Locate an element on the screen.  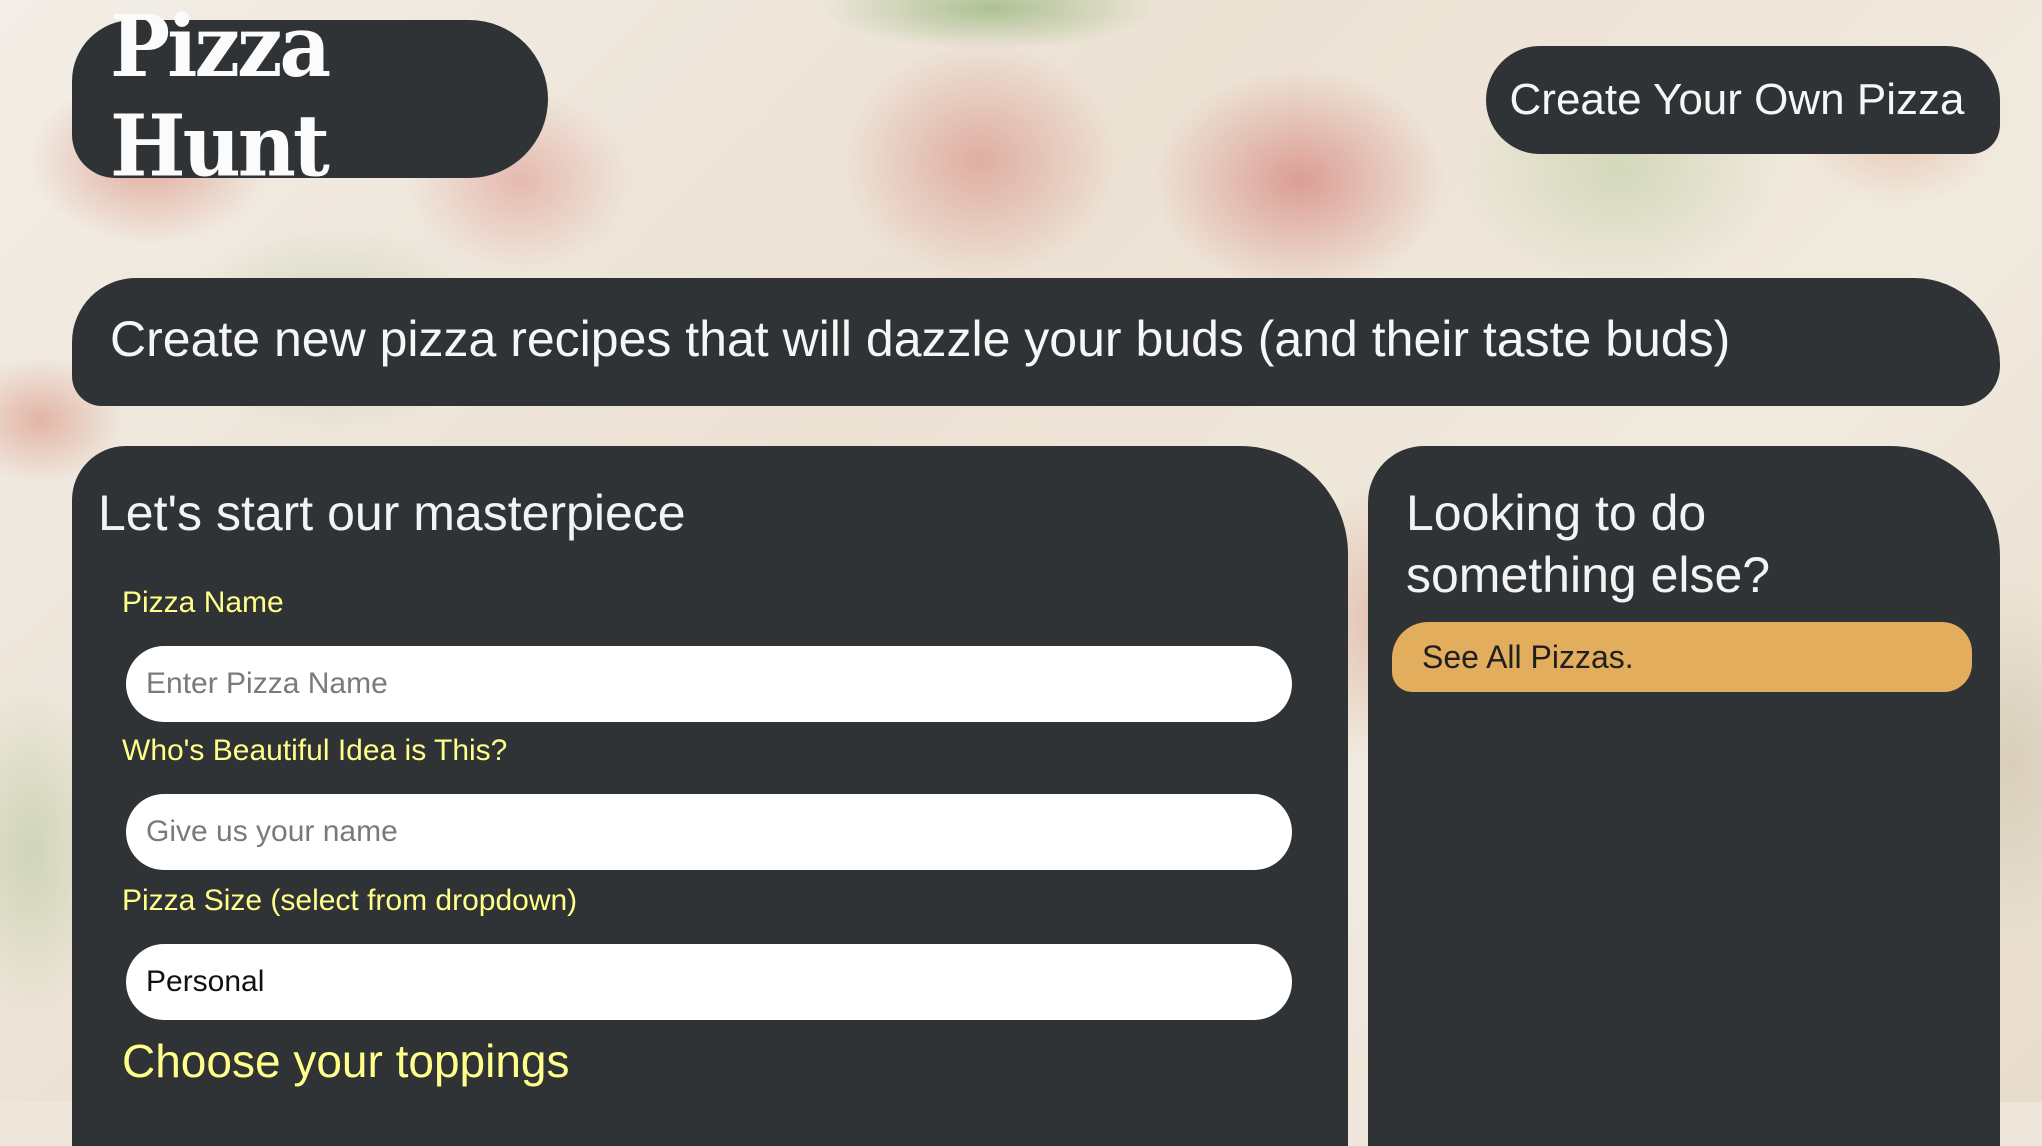
pizza-name-label: Pizza Name is located at coordinates (203, 602).